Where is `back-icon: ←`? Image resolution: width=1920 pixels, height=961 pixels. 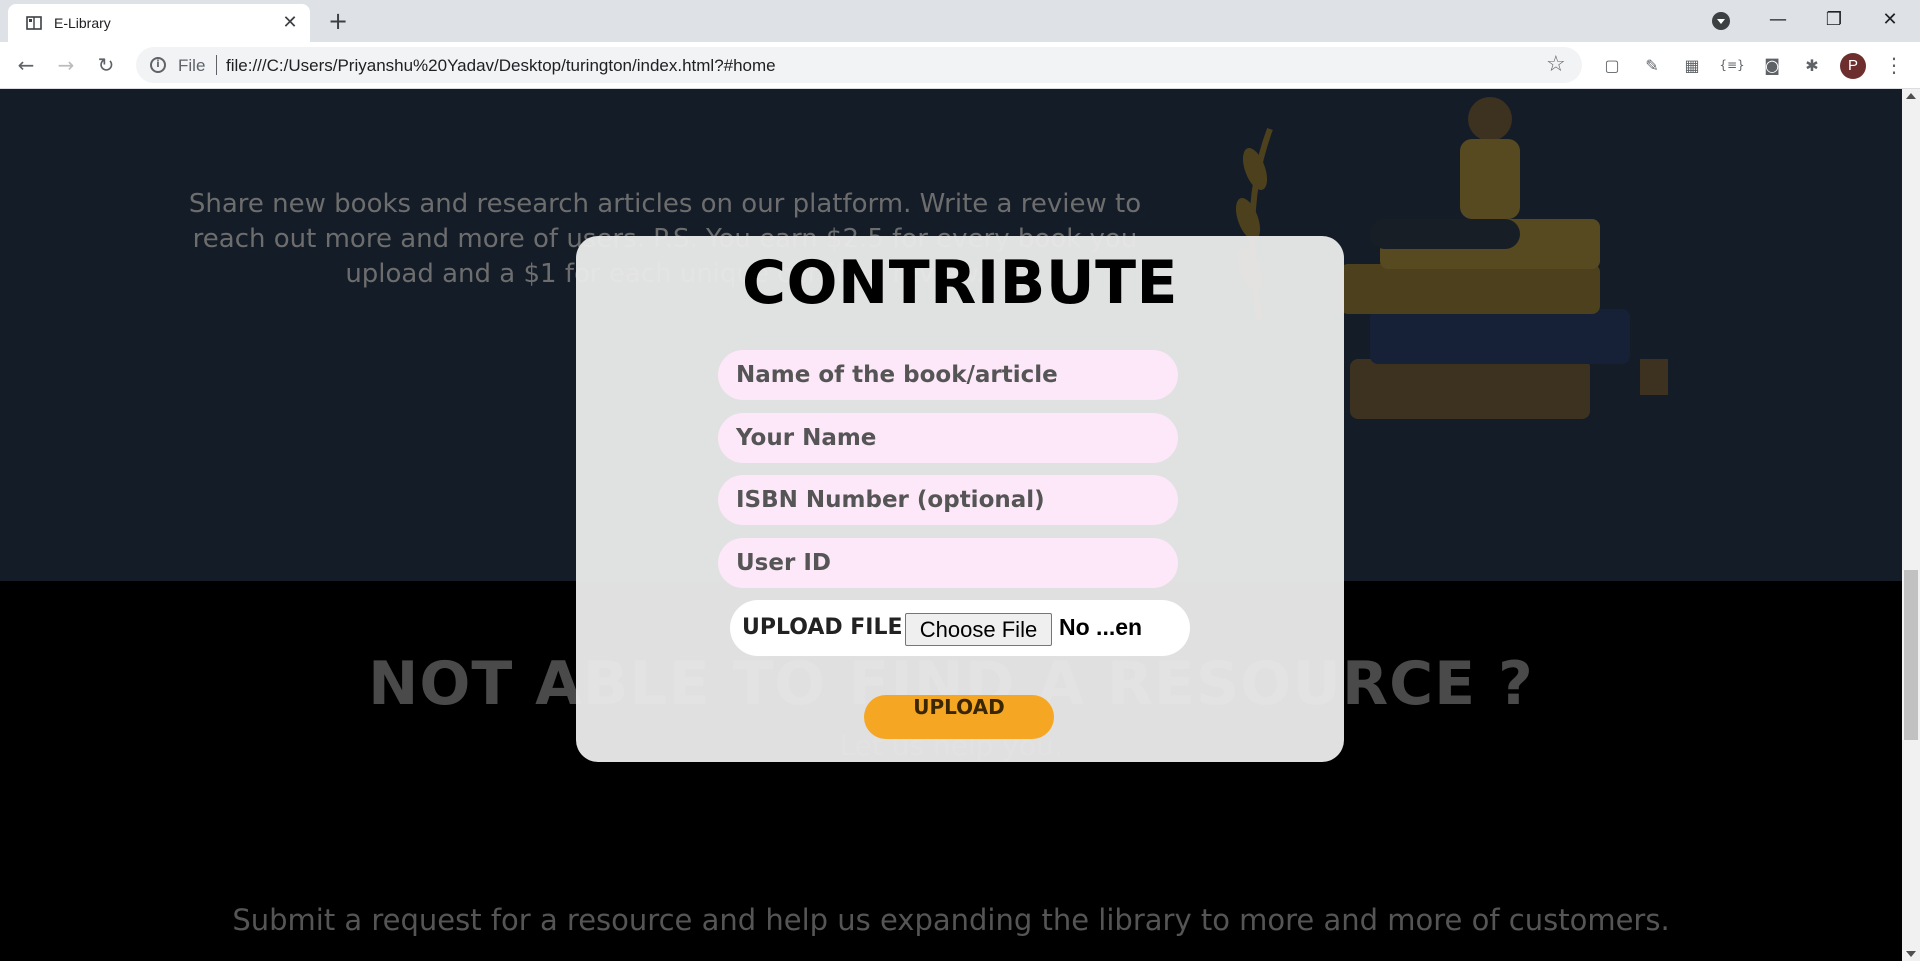 back-icon: ← is located at coordinates (26, 65).